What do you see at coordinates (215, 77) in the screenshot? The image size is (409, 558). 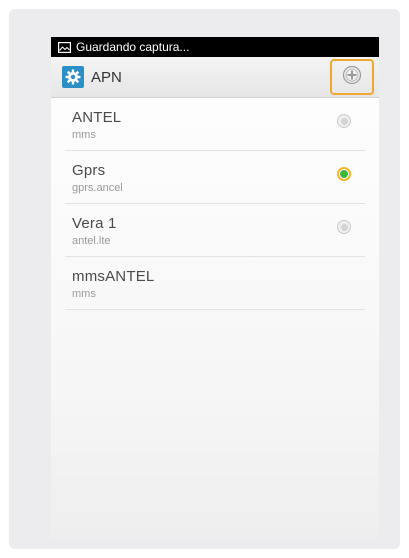 I see `action-bar: APN` at bounding box center [215, 77].